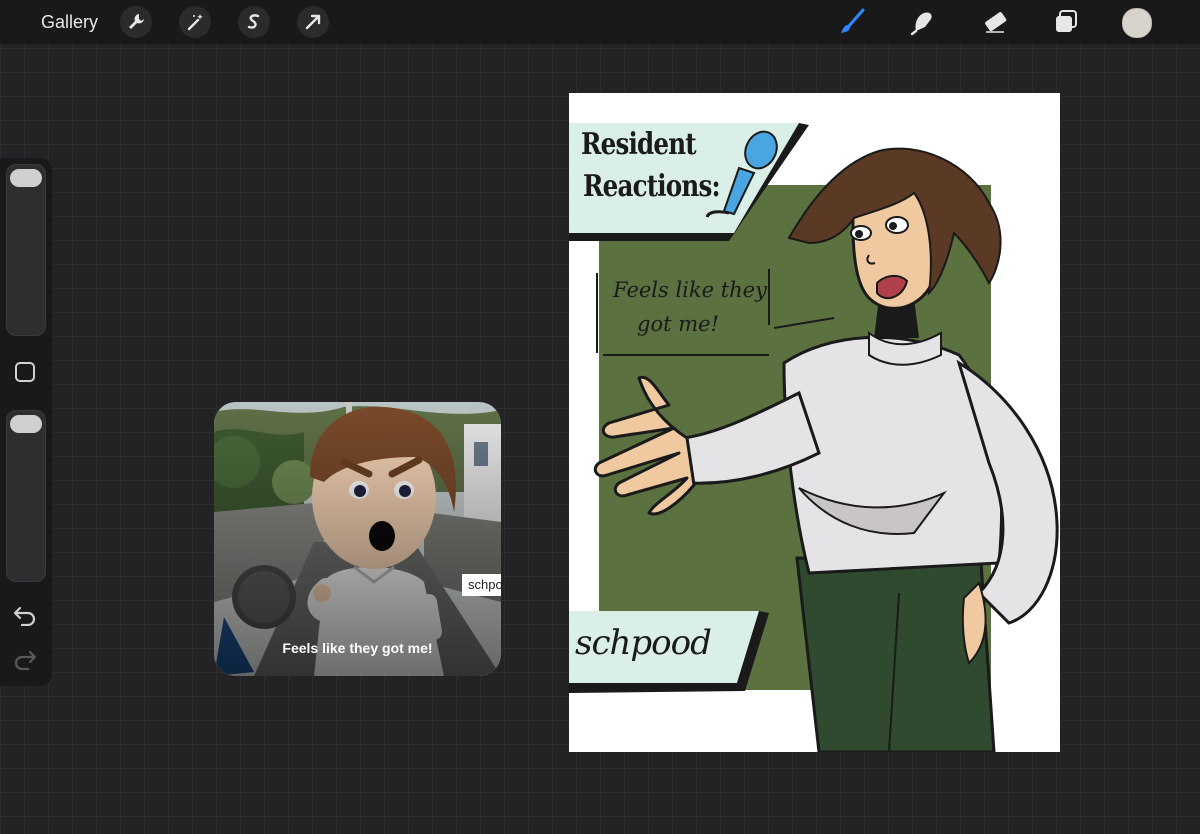 The image size is (1200, 834). I want to click on smudge-tool, so click(923, 22).